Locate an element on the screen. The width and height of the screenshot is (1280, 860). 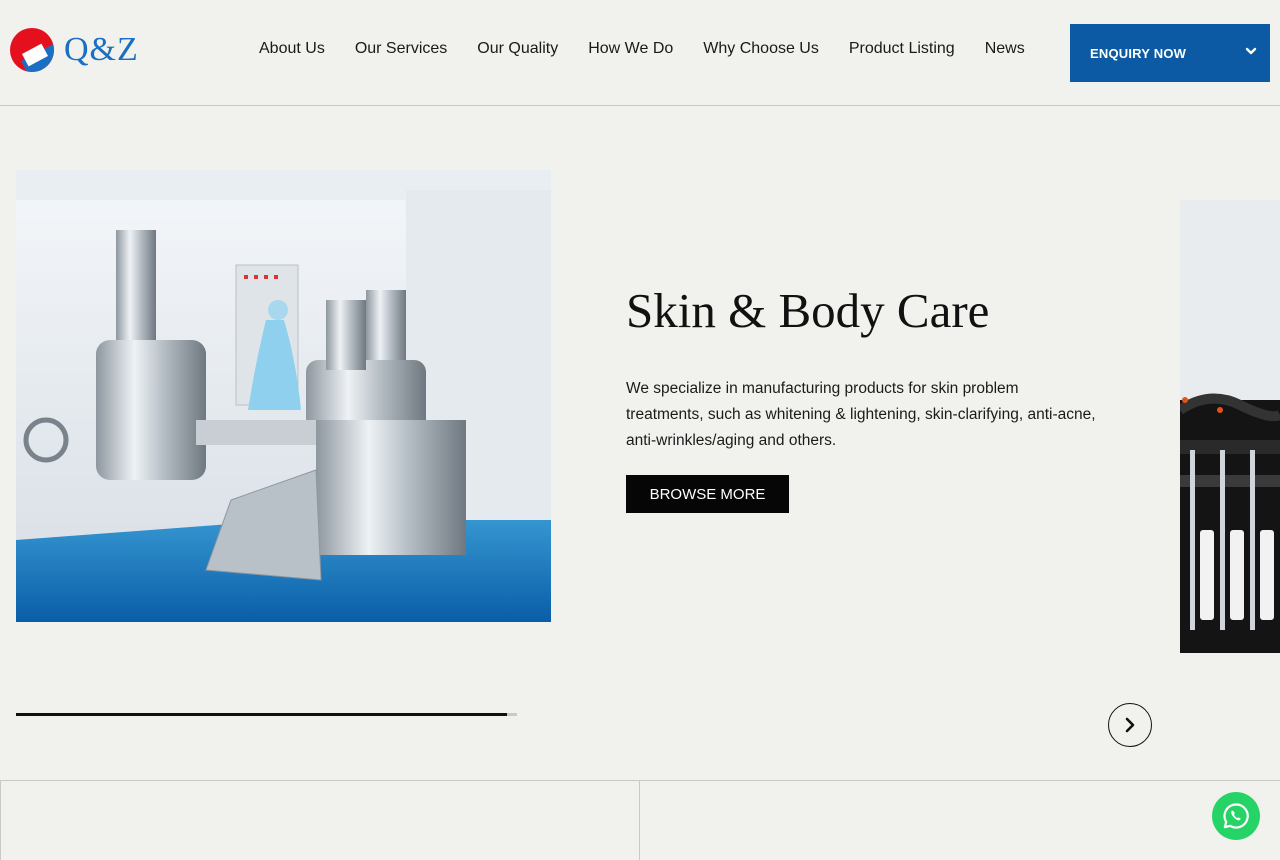
whatsapp-icon is located at coordinates (1236, 816).